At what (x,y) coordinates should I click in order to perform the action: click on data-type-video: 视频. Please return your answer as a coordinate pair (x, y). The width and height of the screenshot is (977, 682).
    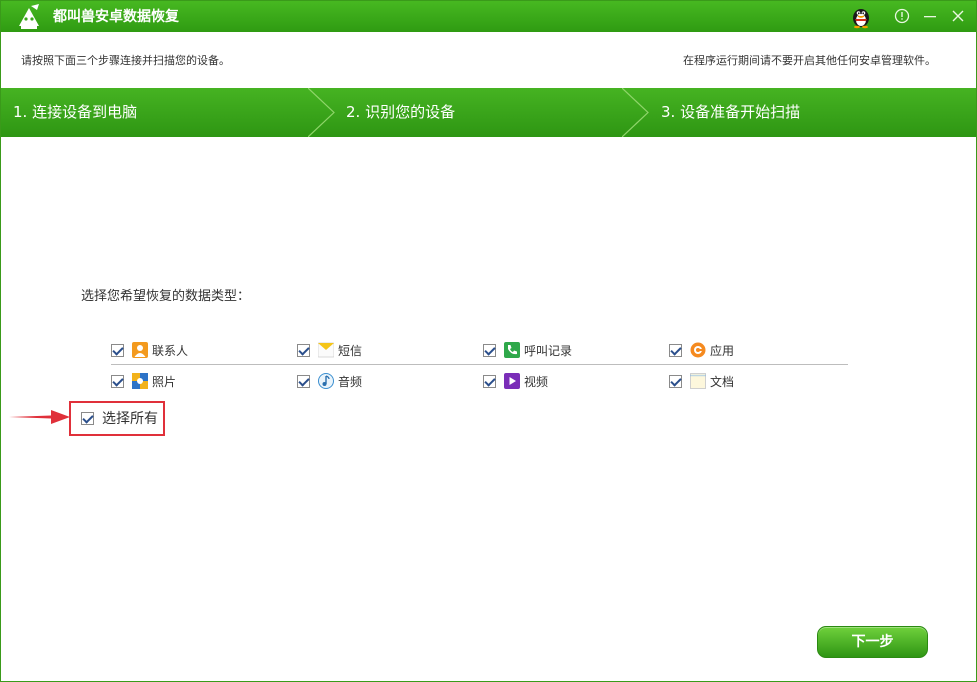
    Looking at the image, I should click on (515, 381).